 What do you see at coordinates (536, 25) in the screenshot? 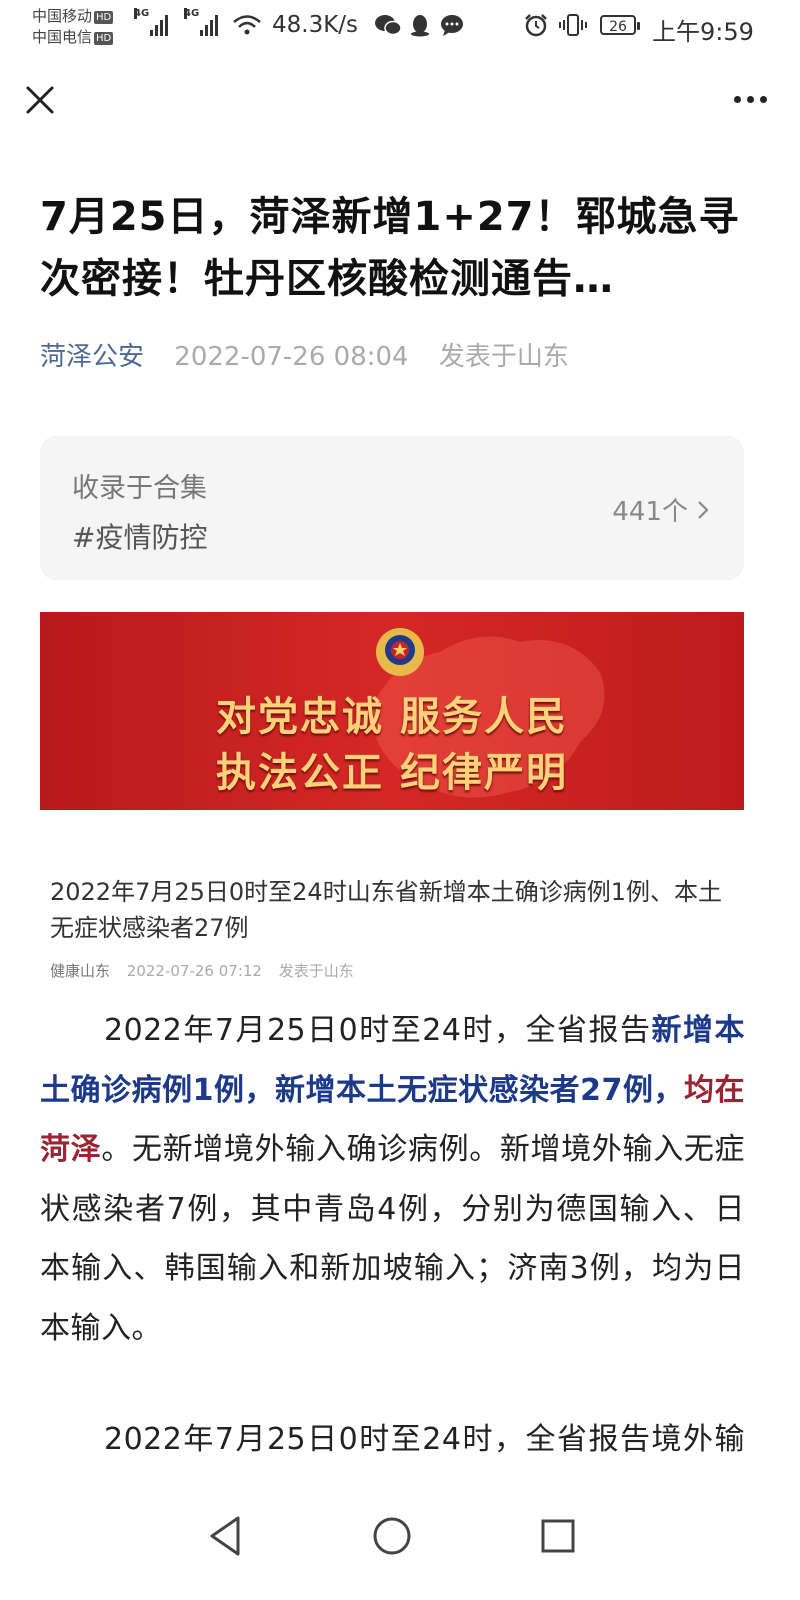
I see `alarm-icon` at bounding box center [536, 25].